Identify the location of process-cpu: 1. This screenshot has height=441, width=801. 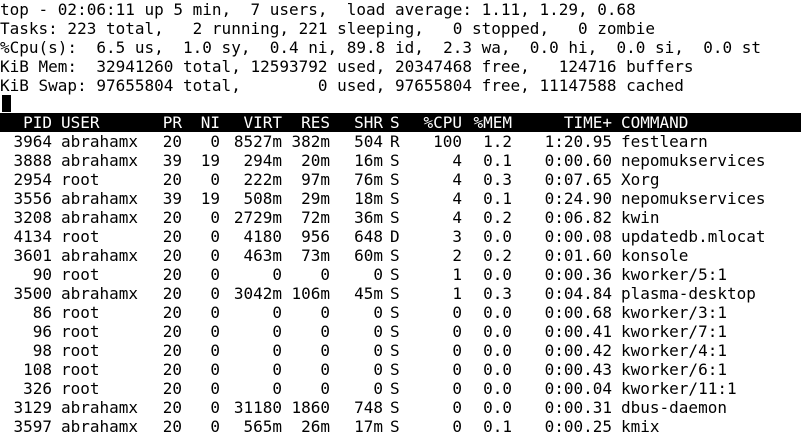
(457, 293).